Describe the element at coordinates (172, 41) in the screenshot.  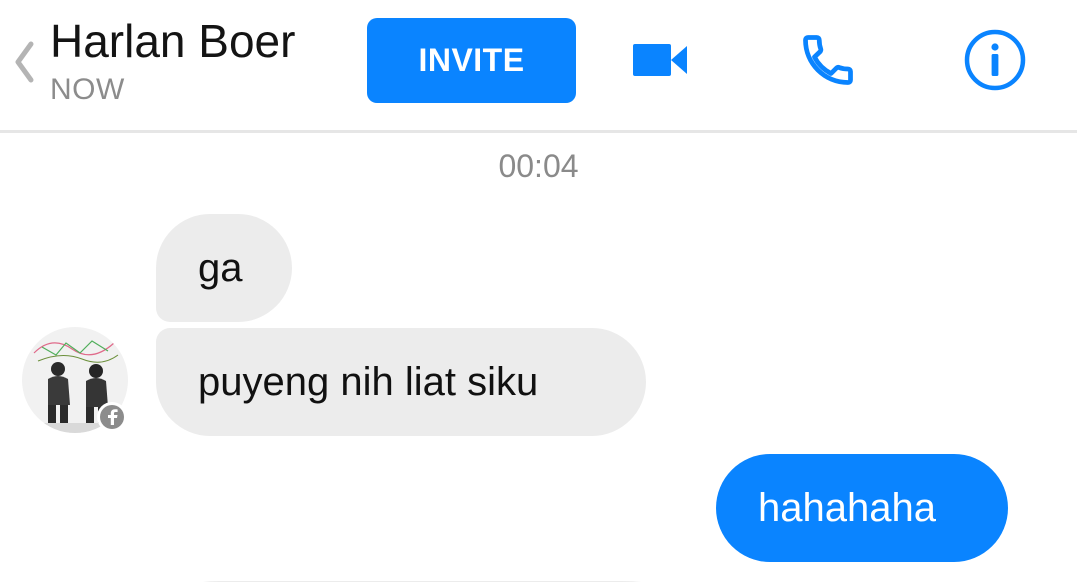
I see `contact-name: Harlan Boer` at that location.